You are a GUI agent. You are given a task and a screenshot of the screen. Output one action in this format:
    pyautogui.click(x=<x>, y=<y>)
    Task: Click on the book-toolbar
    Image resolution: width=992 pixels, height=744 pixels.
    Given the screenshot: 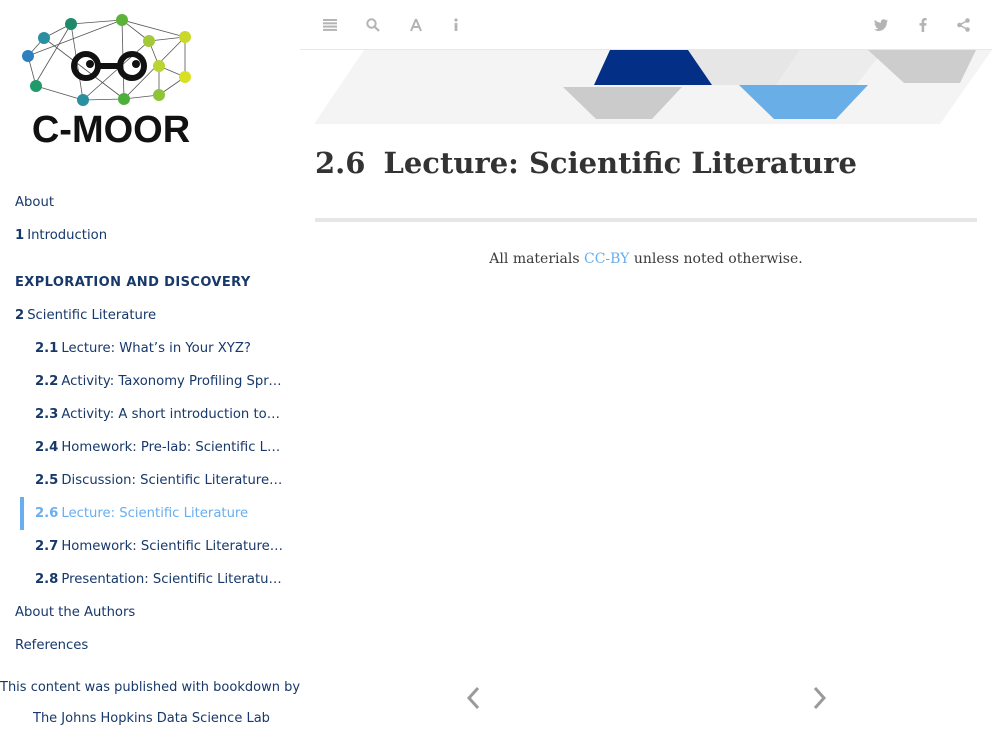 What is the action you would take?
    pyautogui.click(x=646, y=25)
    